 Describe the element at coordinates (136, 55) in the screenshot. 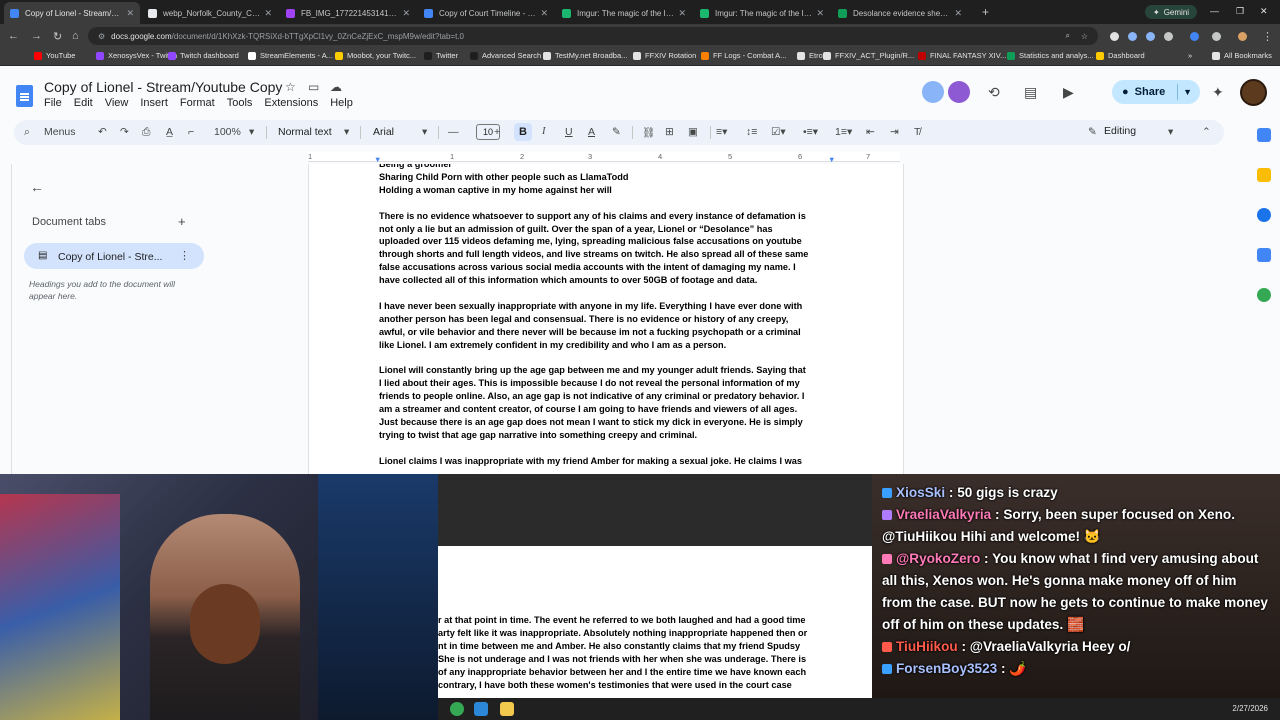

I see `bookmark-item: XenosysVex - Twitch` at that location.